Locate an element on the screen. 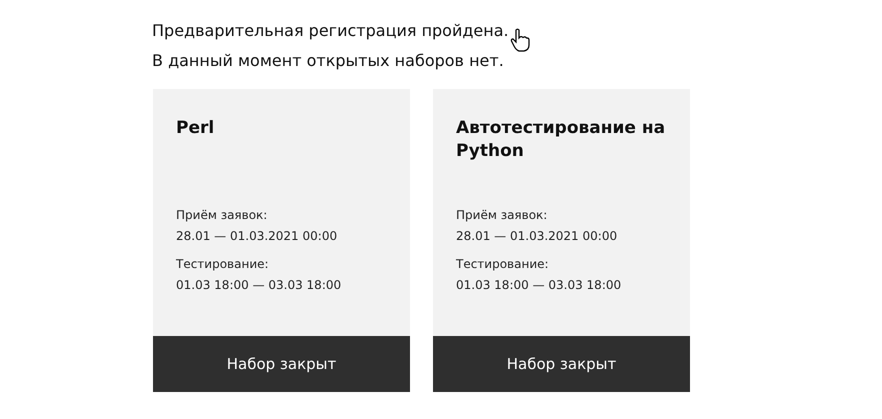 The image size is (882, 419). status-message: В данный момент открытых наборов нет. is located at coordinates (328, 61).